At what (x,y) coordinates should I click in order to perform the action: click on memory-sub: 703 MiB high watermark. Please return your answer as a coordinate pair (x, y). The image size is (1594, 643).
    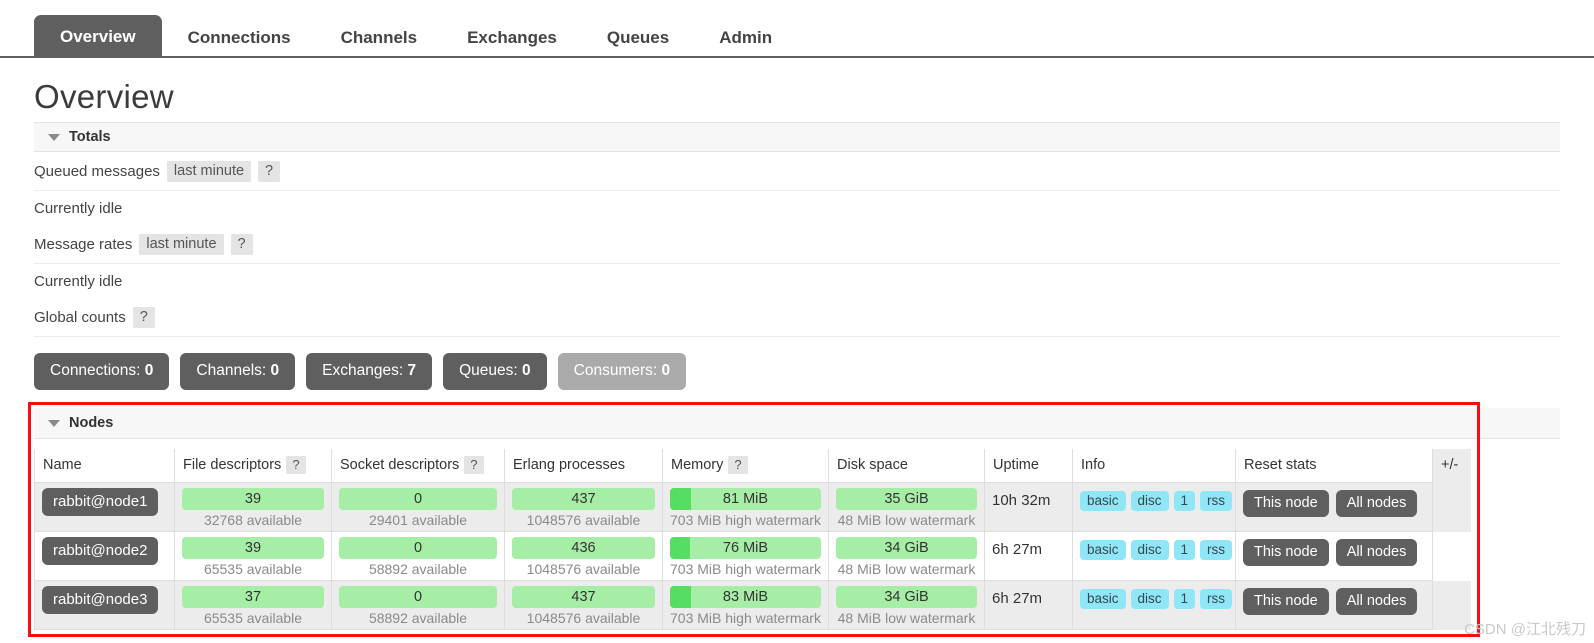
    Looking at the image, I should click on (745, 618).